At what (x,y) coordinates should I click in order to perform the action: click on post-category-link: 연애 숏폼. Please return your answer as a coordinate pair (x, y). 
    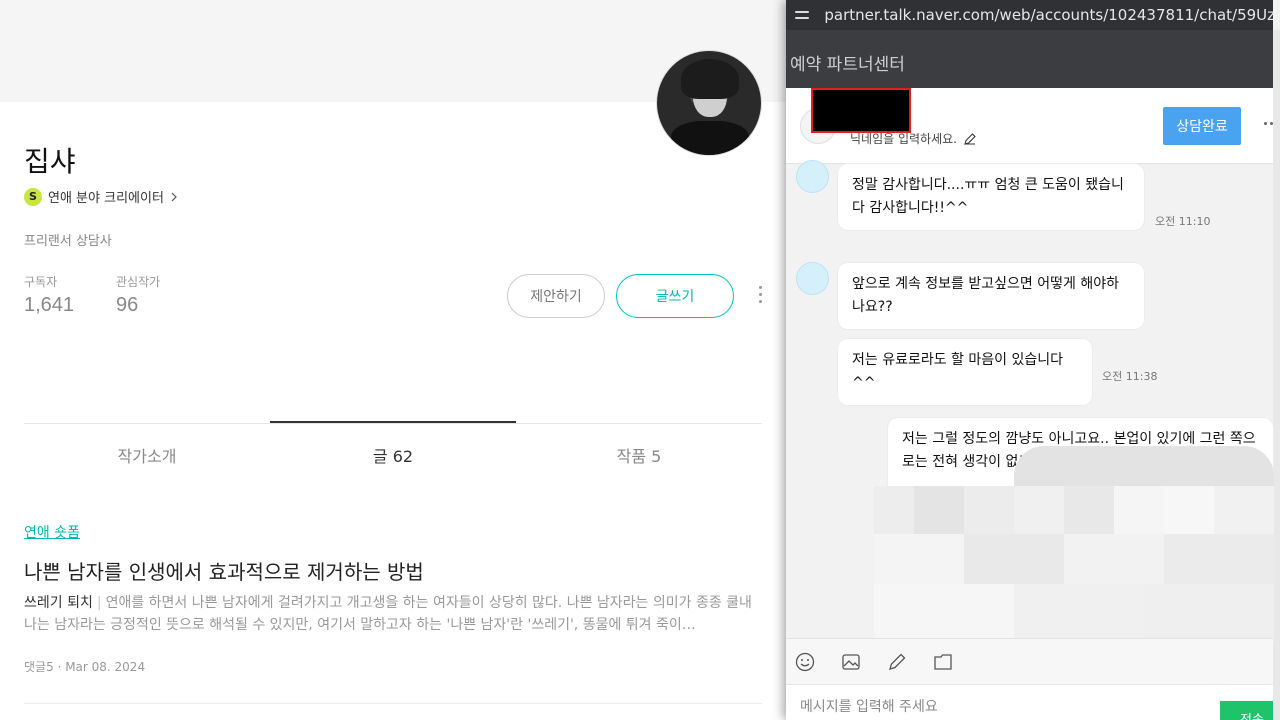
    Looking at the image, I should click on (52, 532).